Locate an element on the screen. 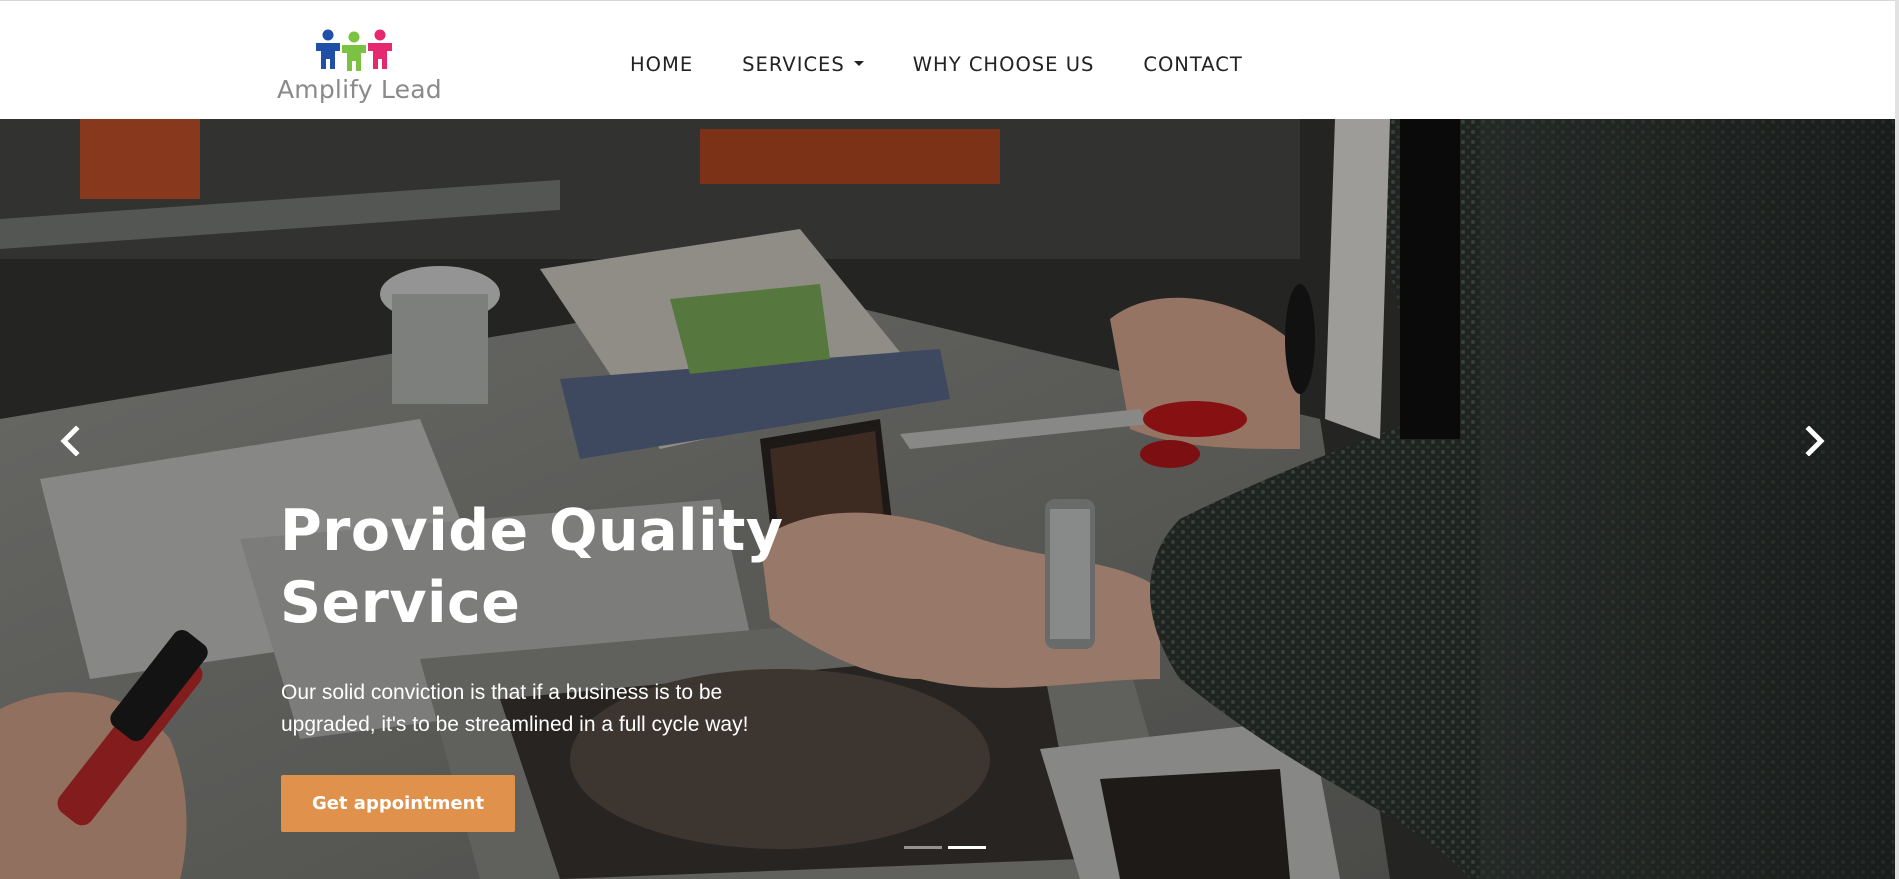 This screenshot has height=879, width=1899. nav-item-label: WHY CHOOSE US is located at coordinates (1003, 64).